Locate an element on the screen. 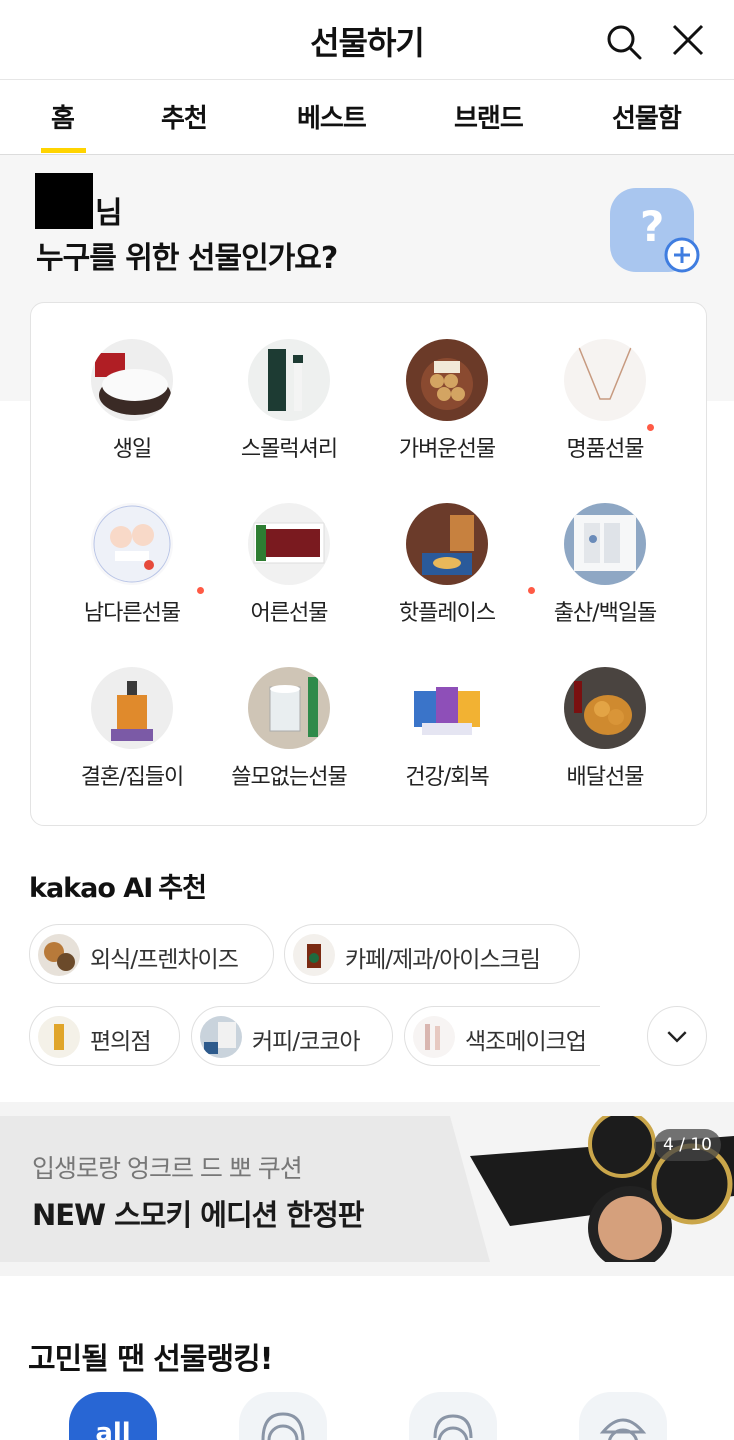 This screenshot has height=1440, width=734. ranking-tab-woman is located at coordinates (283, 1416).